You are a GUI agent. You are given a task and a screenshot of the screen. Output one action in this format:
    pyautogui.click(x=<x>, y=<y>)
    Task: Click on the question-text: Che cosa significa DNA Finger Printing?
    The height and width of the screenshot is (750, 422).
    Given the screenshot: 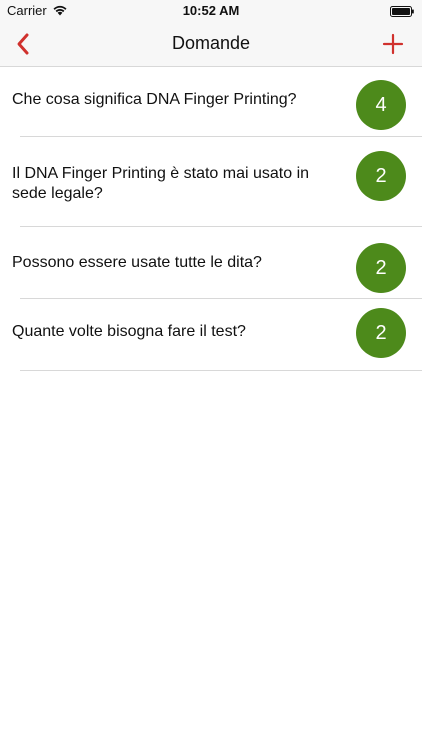 What is the action you would take?
    pyautogui.click(x=154, y=99)
    